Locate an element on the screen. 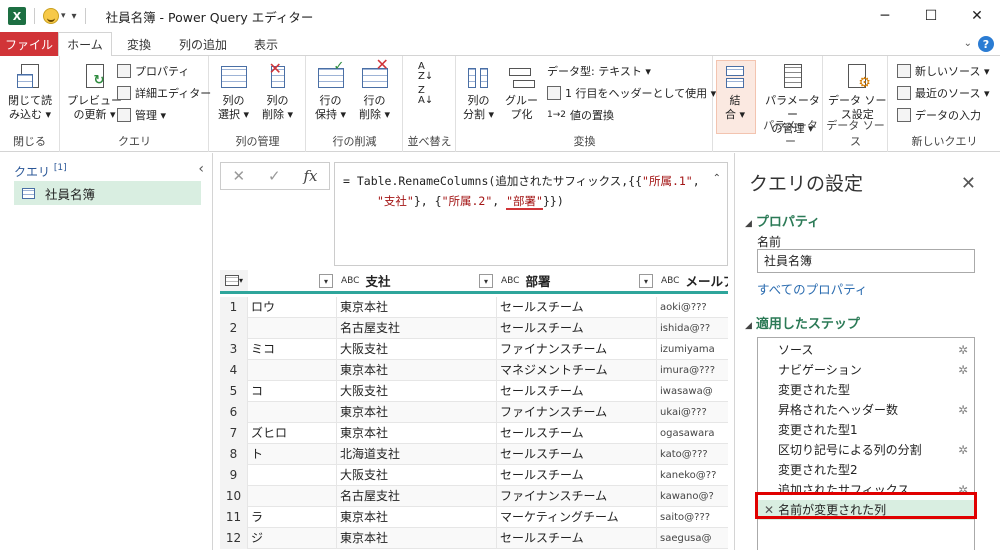 The height and width of the screenshot is (550, 1000). close-icon: ✕ is located at coordinates (968, 183).